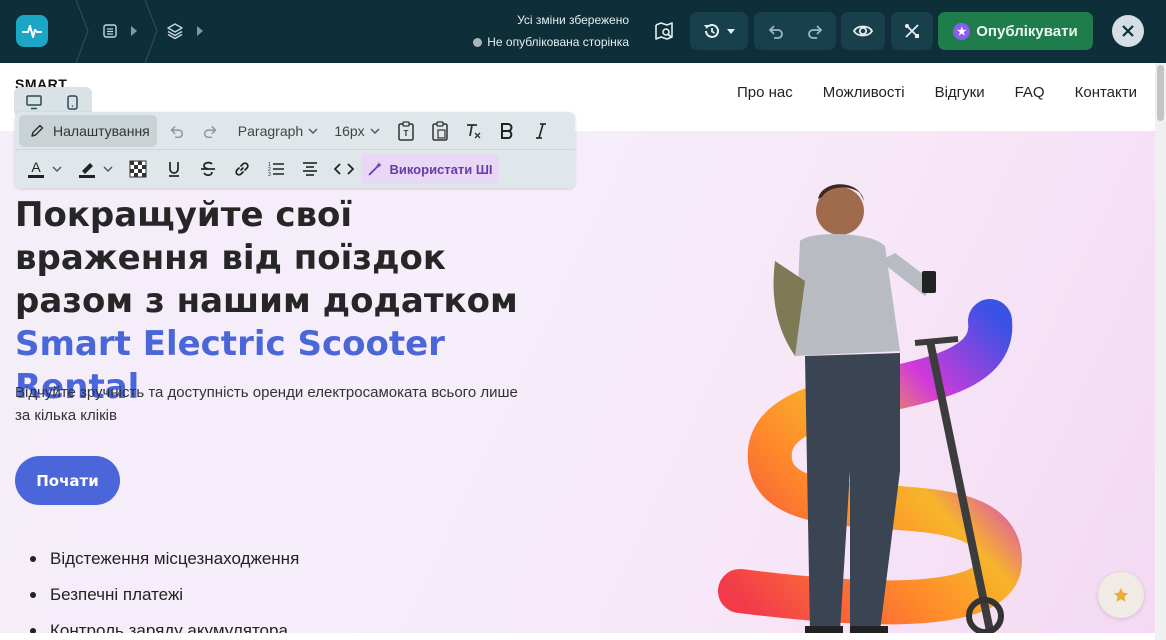  I want to click on map-search-button, so click(664, 31).